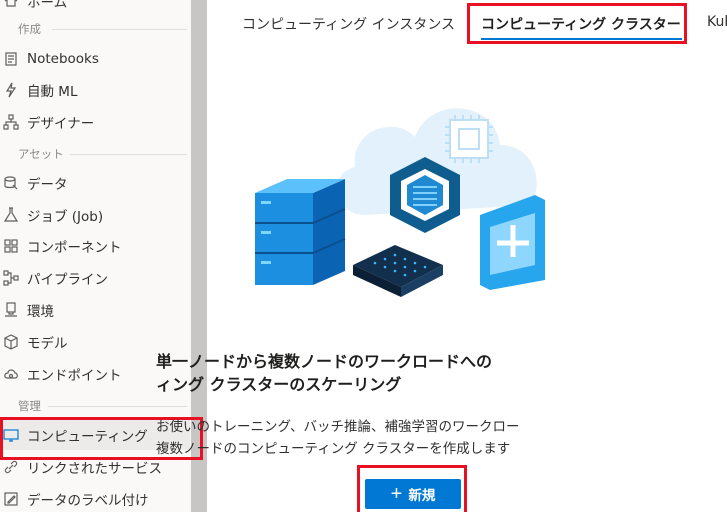  I want to click on nav-item-label: データ, so click(47, 185).